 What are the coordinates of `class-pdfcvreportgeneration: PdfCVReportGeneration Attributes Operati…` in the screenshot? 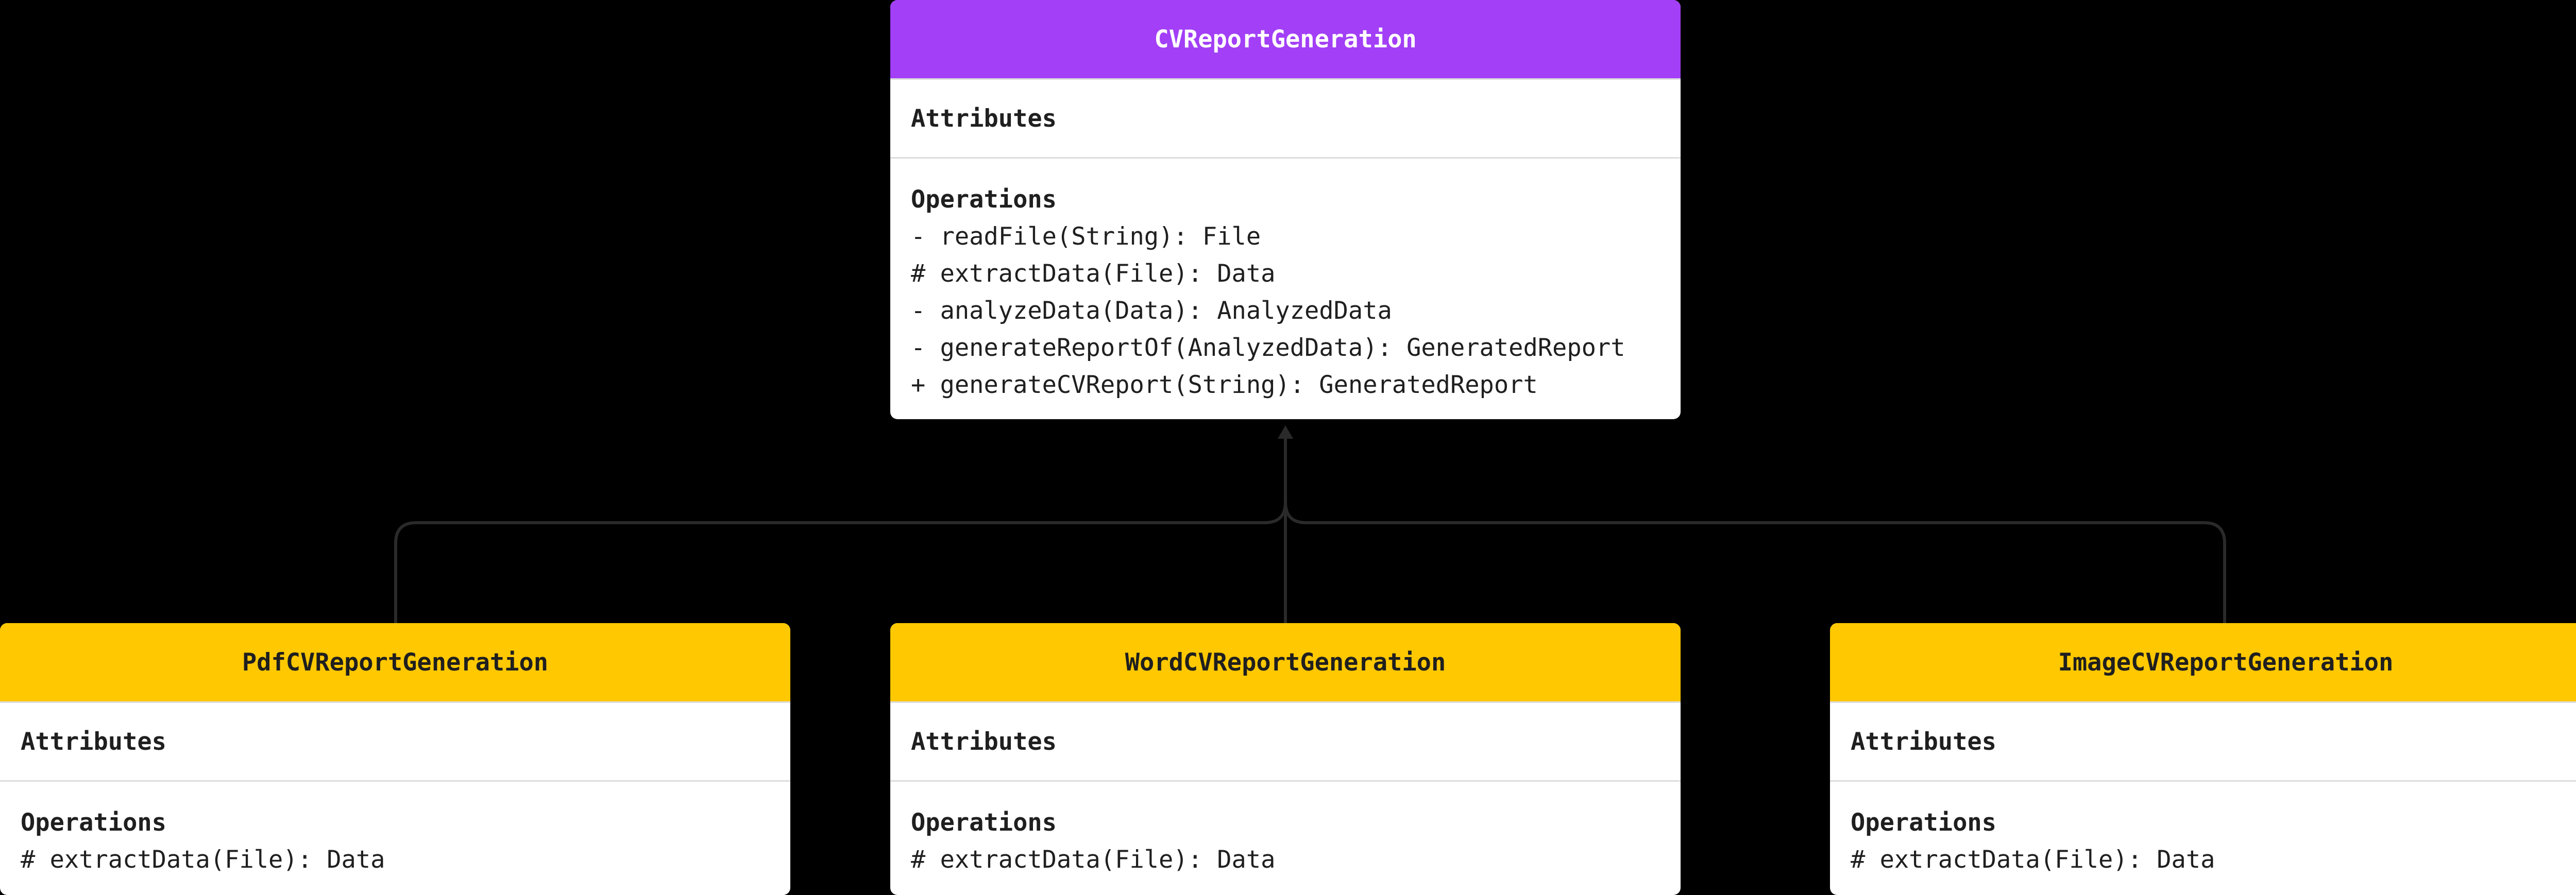 It's located at (395, 759).